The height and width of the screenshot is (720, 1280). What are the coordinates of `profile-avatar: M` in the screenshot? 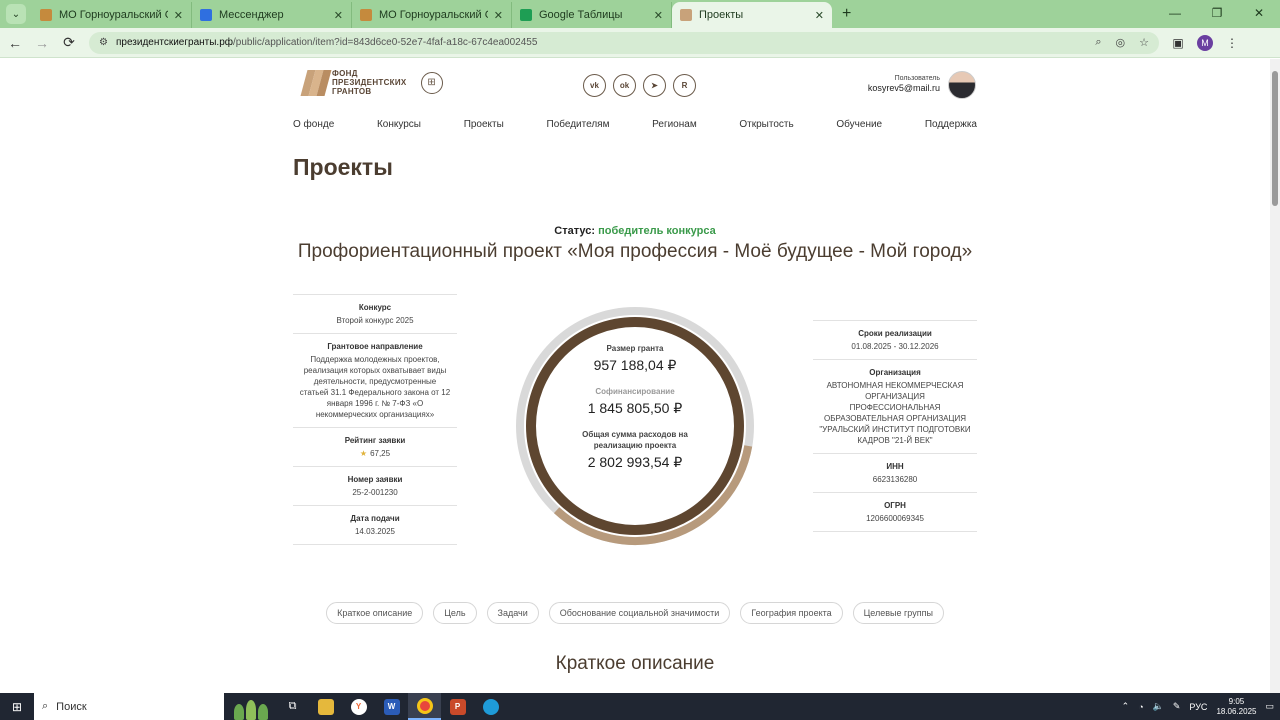 It's located at (1205, 42).